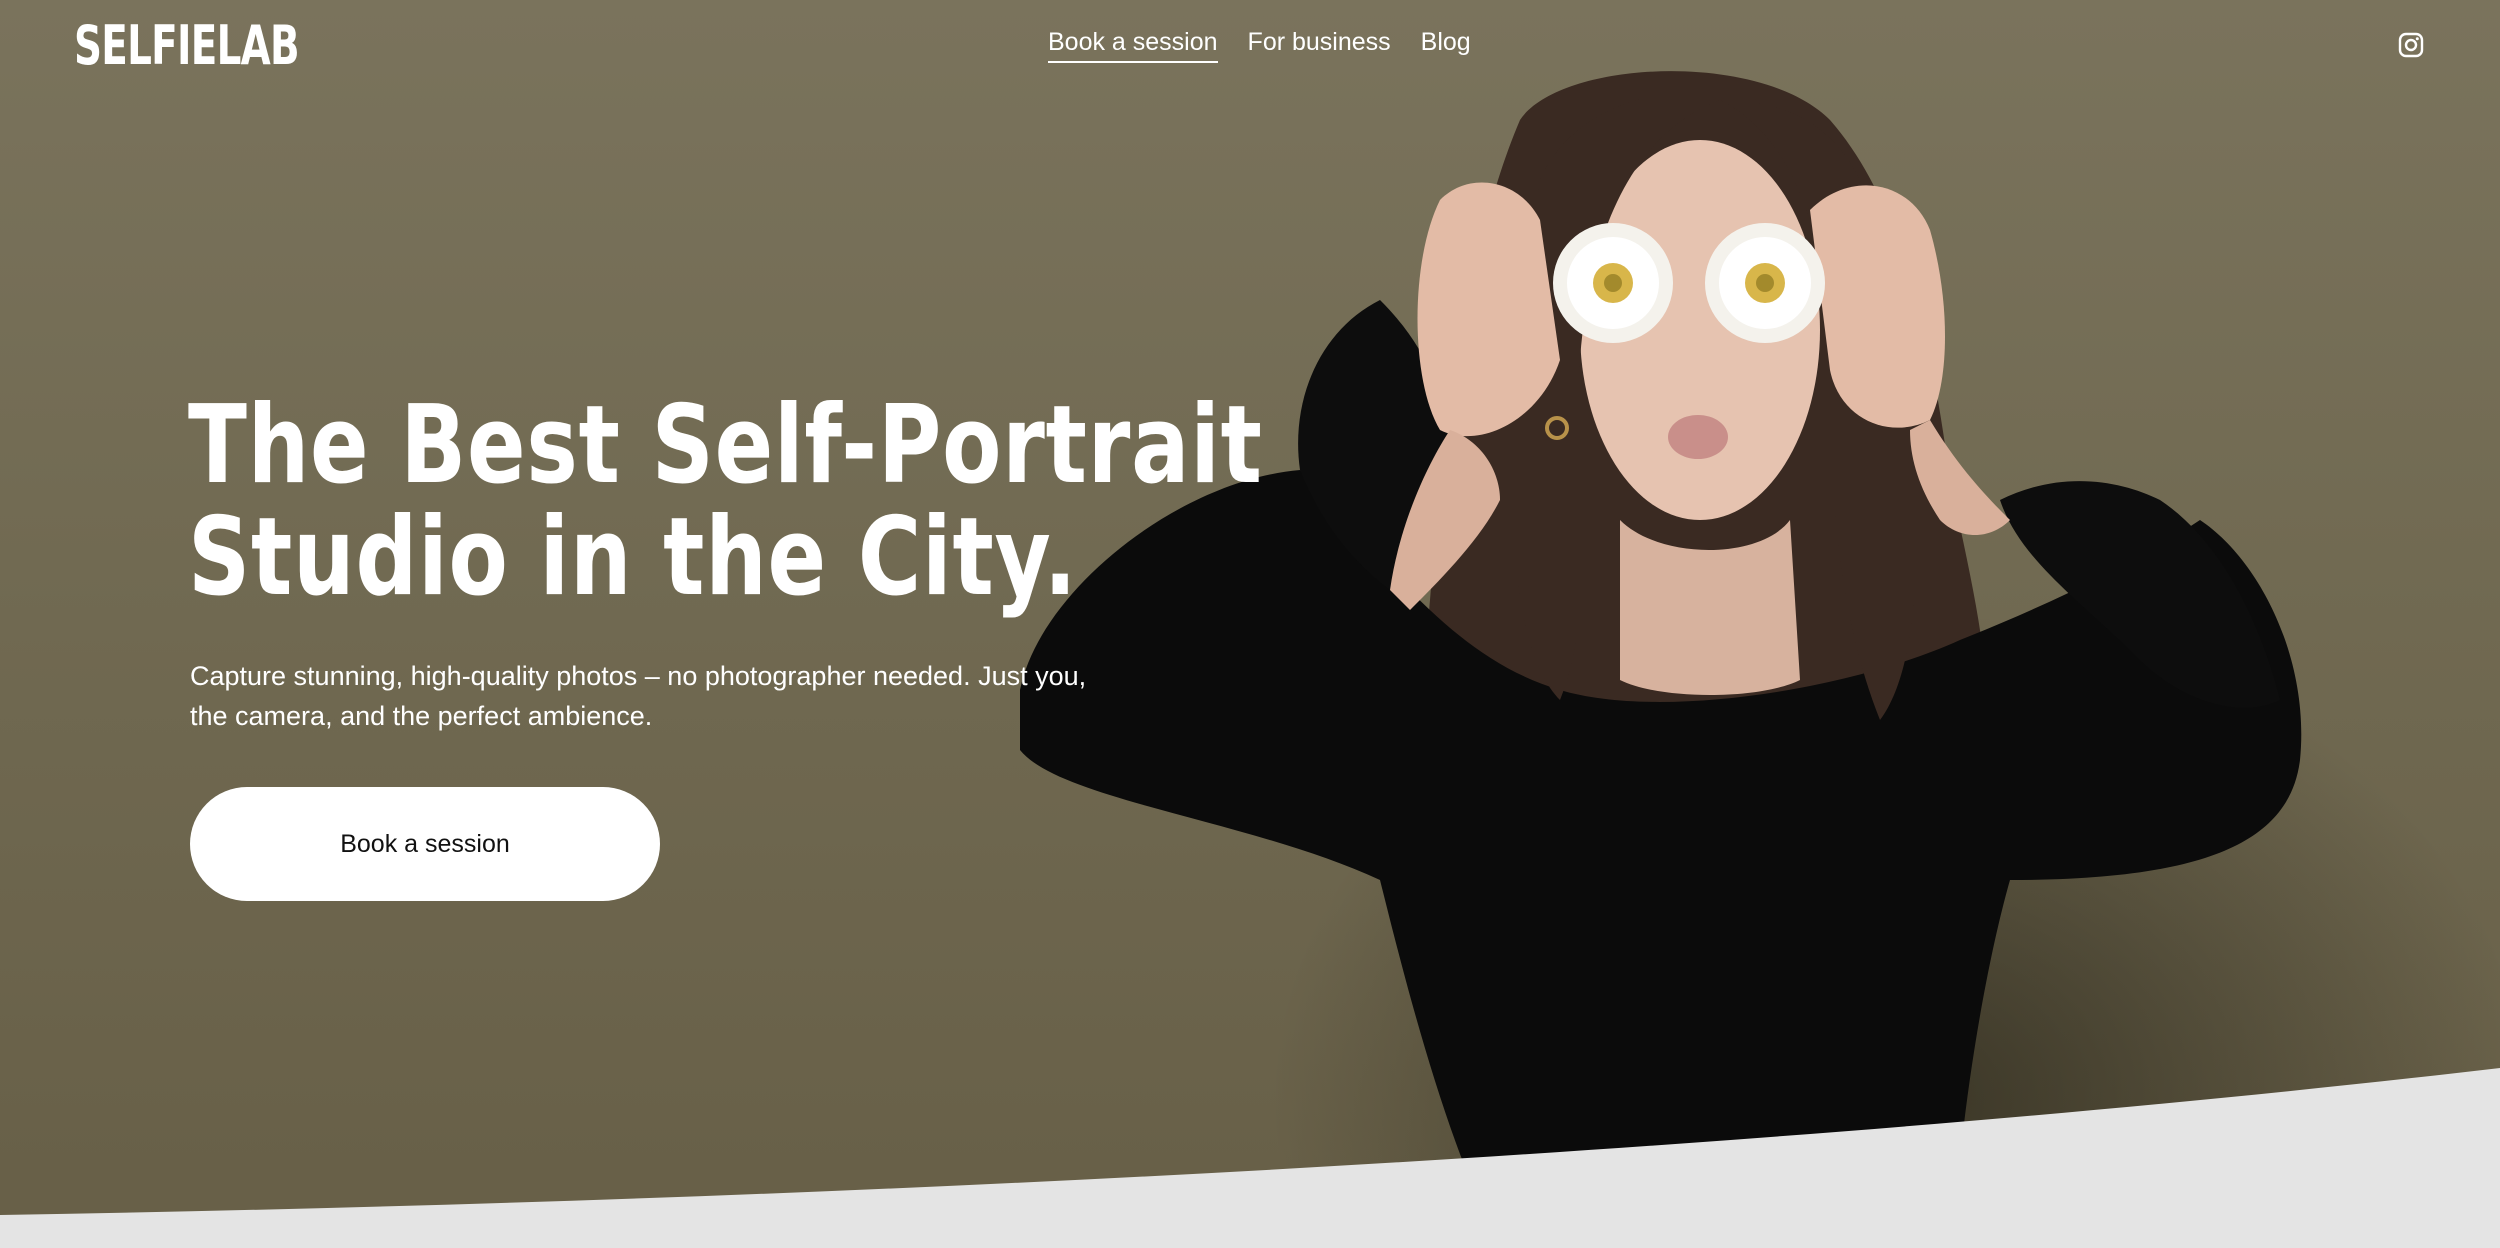  Describe the element at coordinates (421, 716) in the screenshot. I see `hero-subtext-line2: the camera, and the perfect ambience.` at that location.